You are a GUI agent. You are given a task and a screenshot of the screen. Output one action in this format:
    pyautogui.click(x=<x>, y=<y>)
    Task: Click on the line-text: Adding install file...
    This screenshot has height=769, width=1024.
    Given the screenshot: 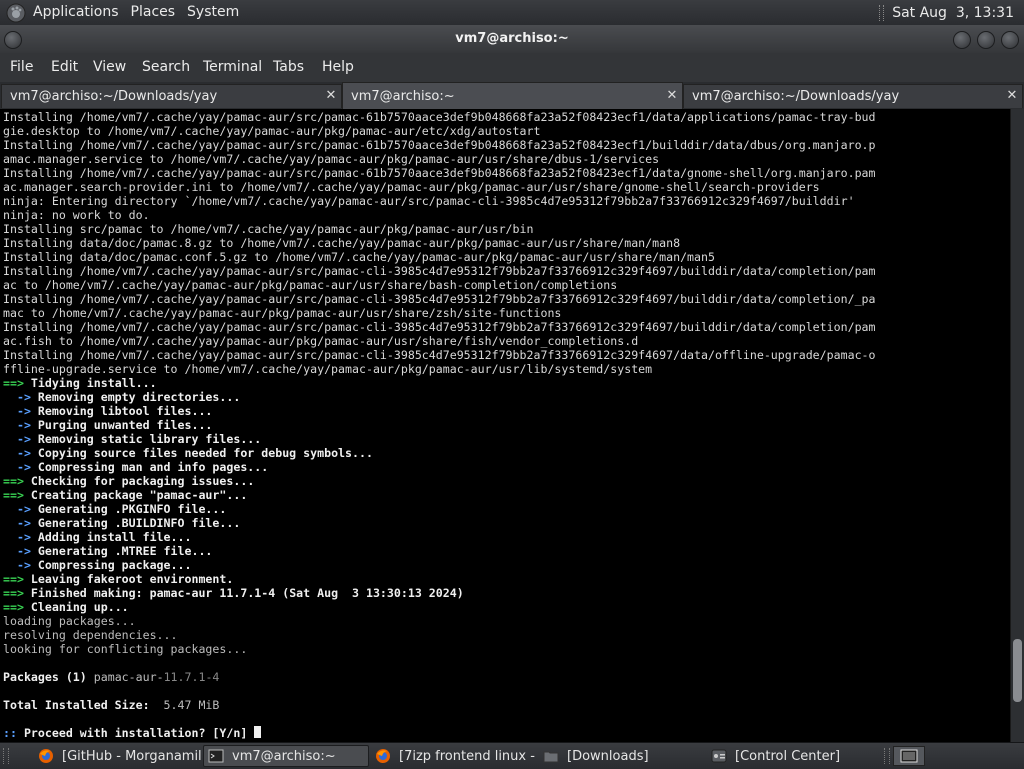 What is the action you would take?
    pyautogui.click(x=111, y=537)
    